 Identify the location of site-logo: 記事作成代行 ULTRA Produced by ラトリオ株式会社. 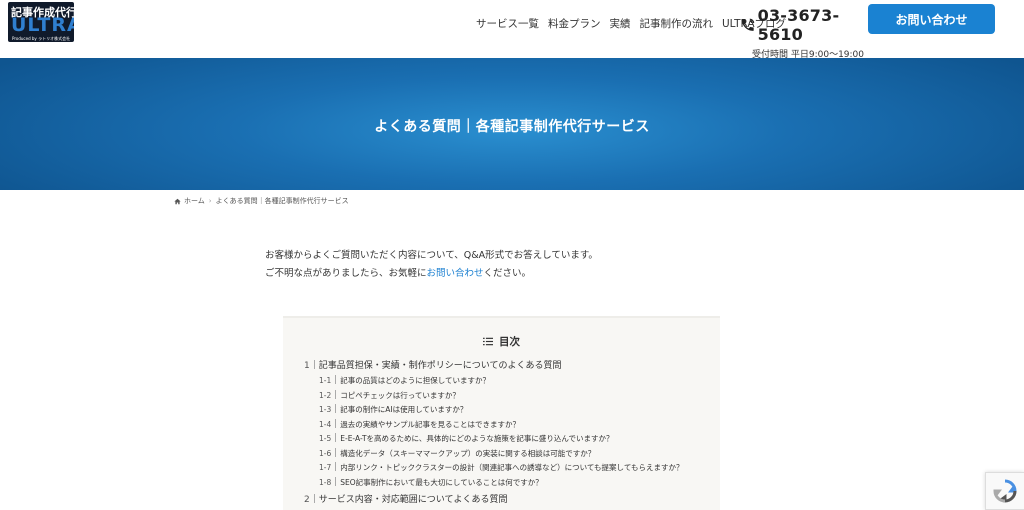
(41, 22).